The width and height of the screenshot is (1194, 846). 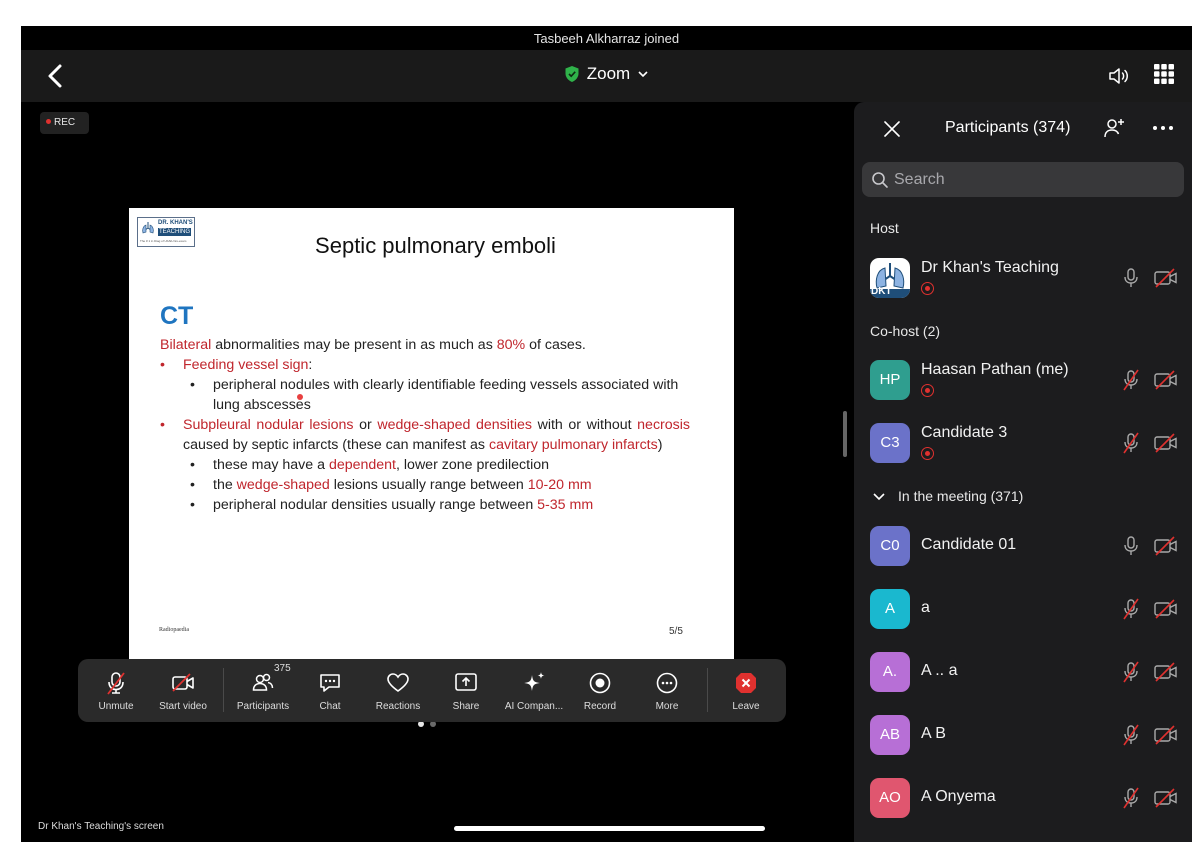 What do you see at coordinates (1023, 609) in the screenshot?
I see `participant-row: A a` at bounding box center [1023, 609].